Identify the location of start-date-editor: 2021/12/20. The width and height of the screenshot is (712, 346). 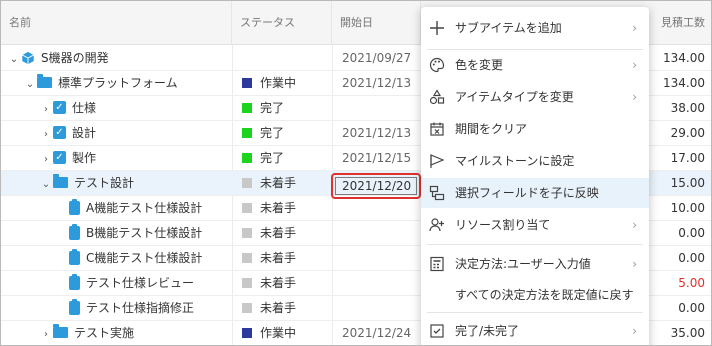
(376, 186).